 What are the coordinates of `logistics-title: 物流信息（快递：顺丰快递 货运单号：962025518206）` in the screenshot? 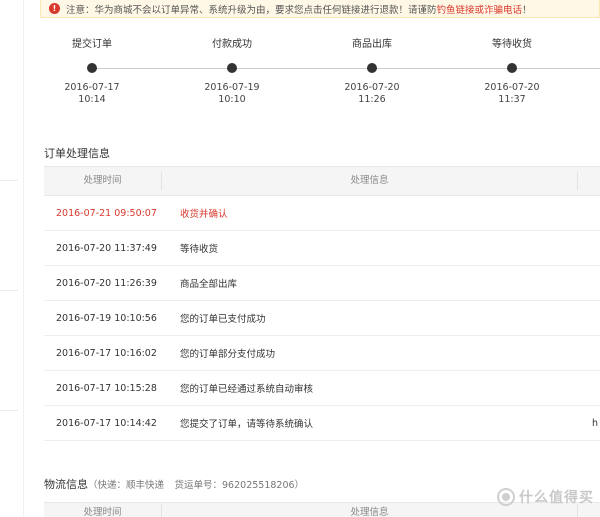 It's located at (174, 484).